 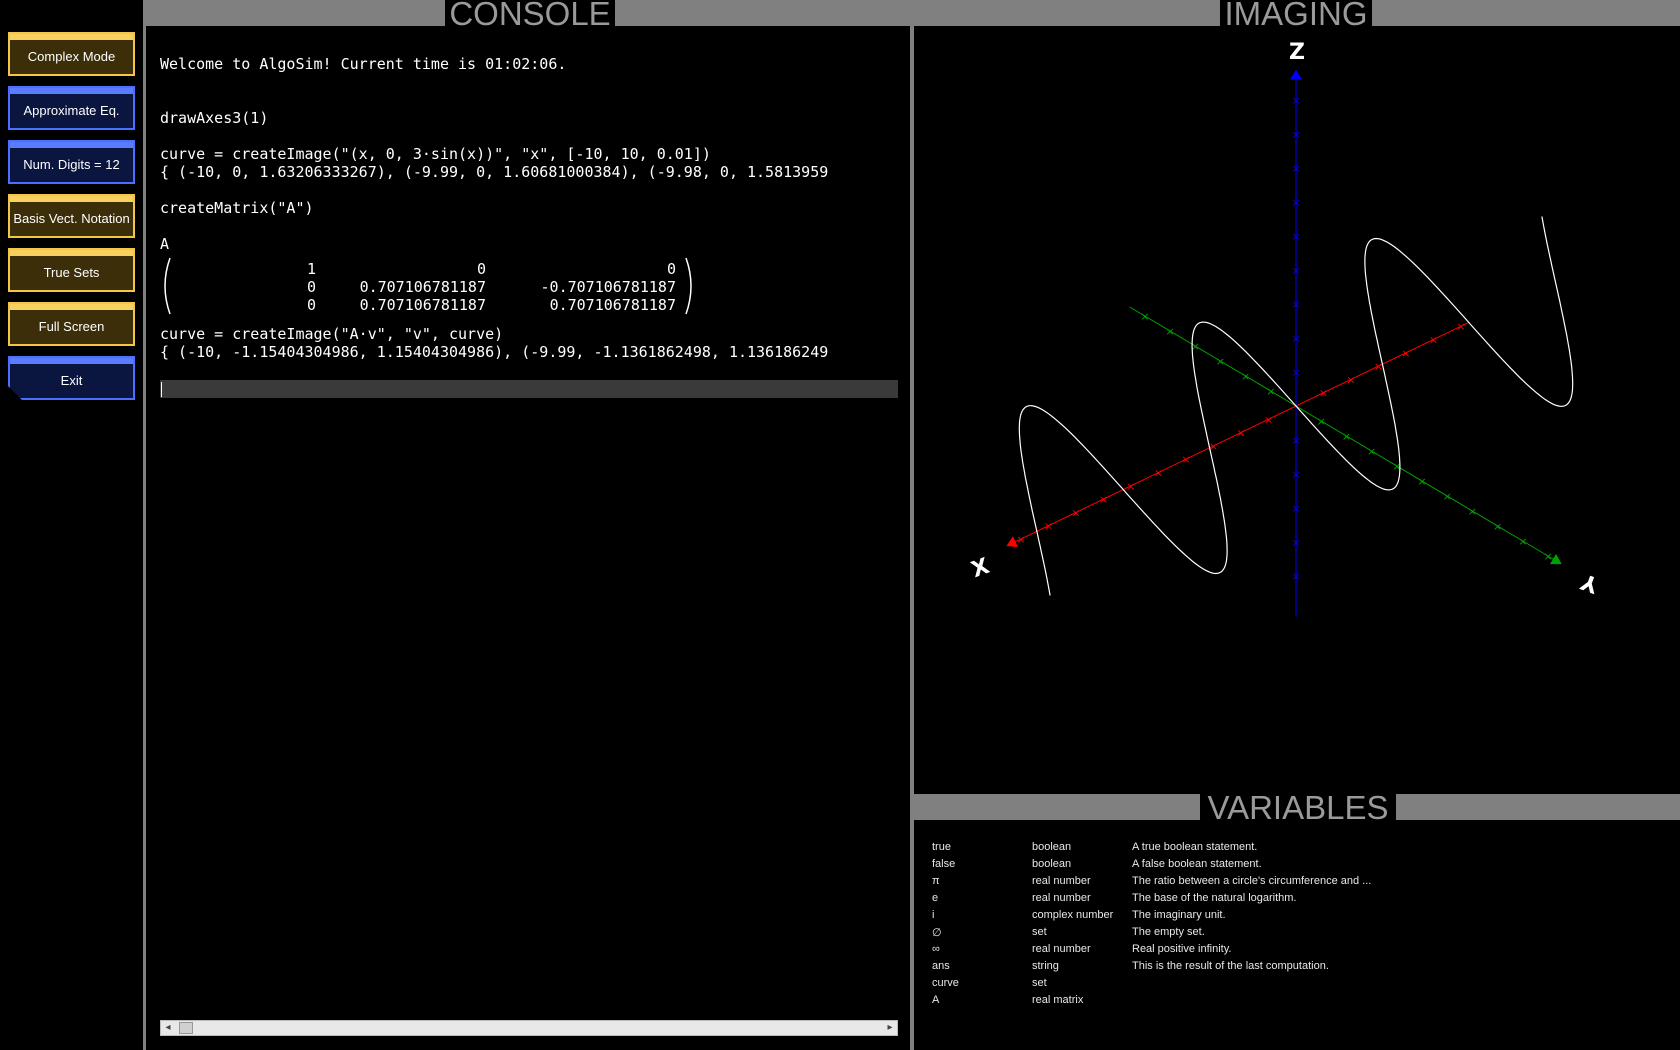 I want to click on imaging-titlebar: IMAGING, so click(x=1297, y=13).